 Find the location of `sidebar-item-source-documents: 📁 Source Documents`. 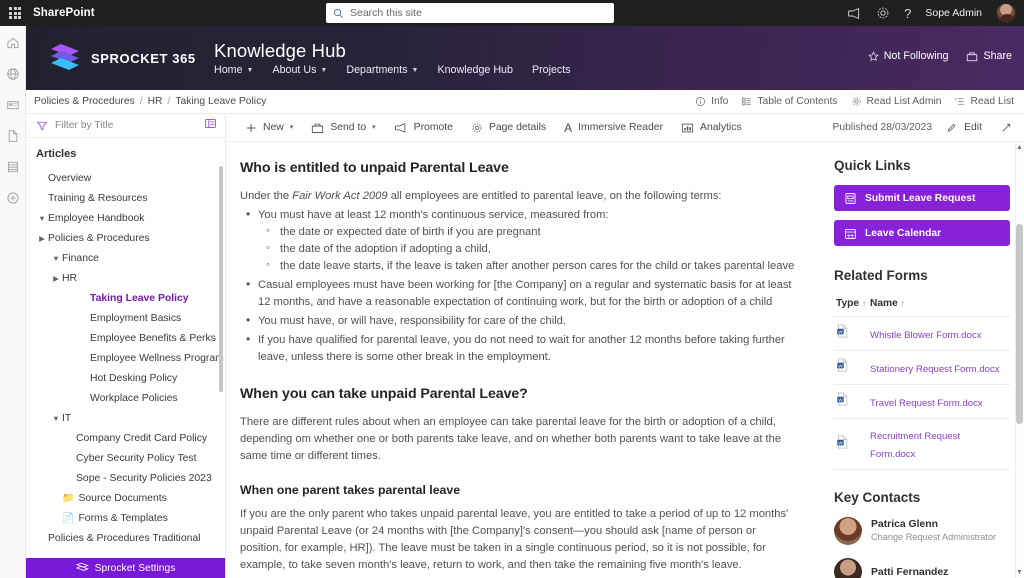

sidebar-item-source-documents: 📁 Source Documents is located at coordinates (125, 498).